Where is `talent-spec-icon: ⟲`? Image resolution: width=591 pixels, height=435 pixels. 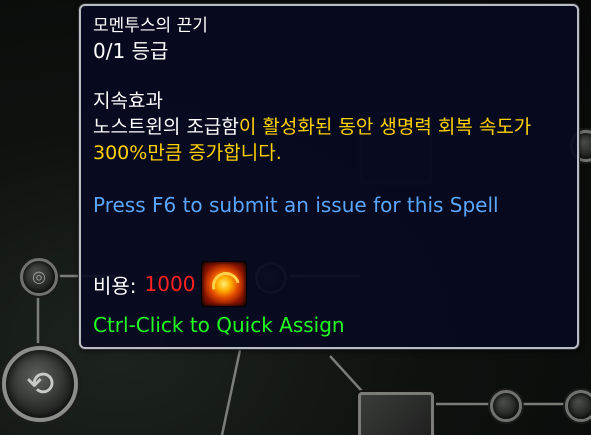 talent-spec-icon: ⟲ is located at coordinates (40, 384).